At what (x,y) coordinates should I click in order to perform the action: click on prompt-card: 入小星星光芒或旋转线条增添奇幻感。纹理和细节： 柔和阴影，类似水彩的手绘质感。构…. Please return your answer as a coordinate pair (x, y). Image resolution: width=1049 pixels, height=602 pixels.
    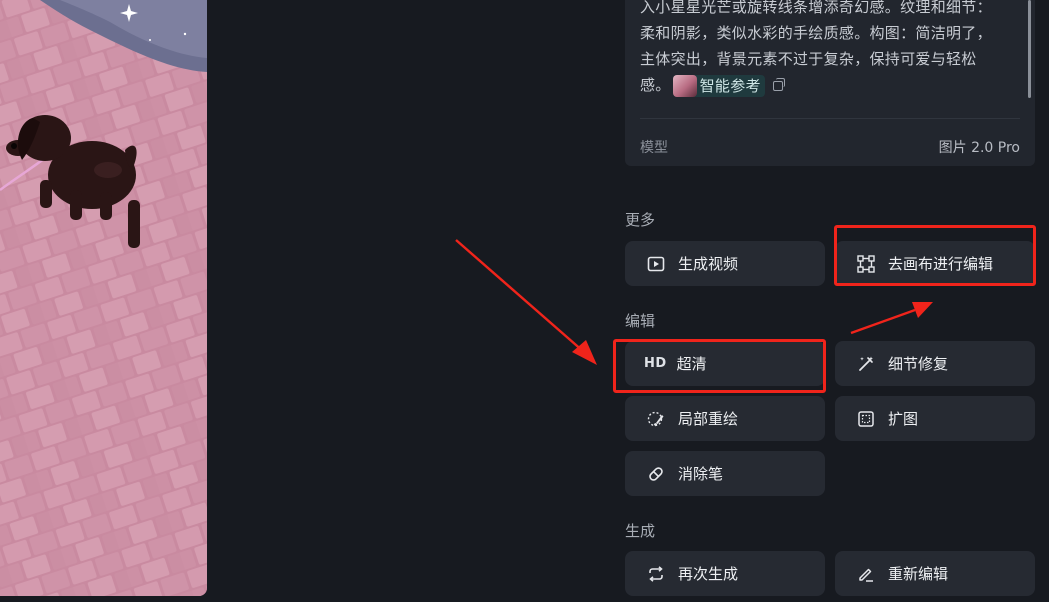
    Looking at the image, I should click on (830, 83).